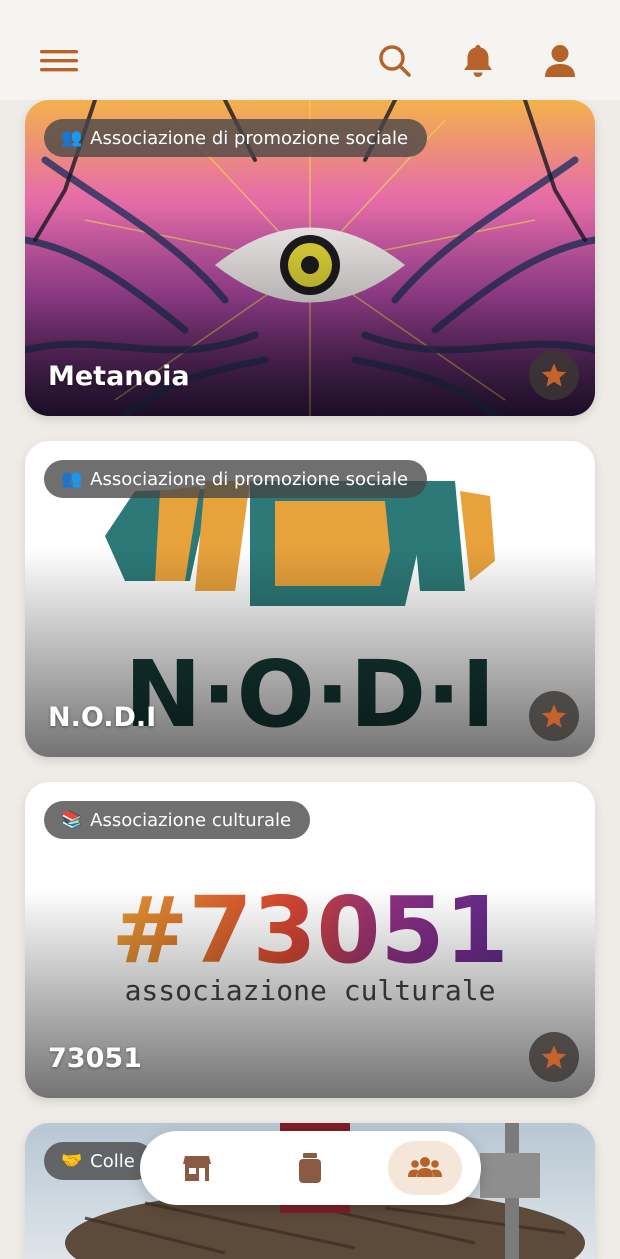 The width and height of the screenshot is (620, 1259). I want to click on category-badge: 🤝 Colle, so click(99, 1161).